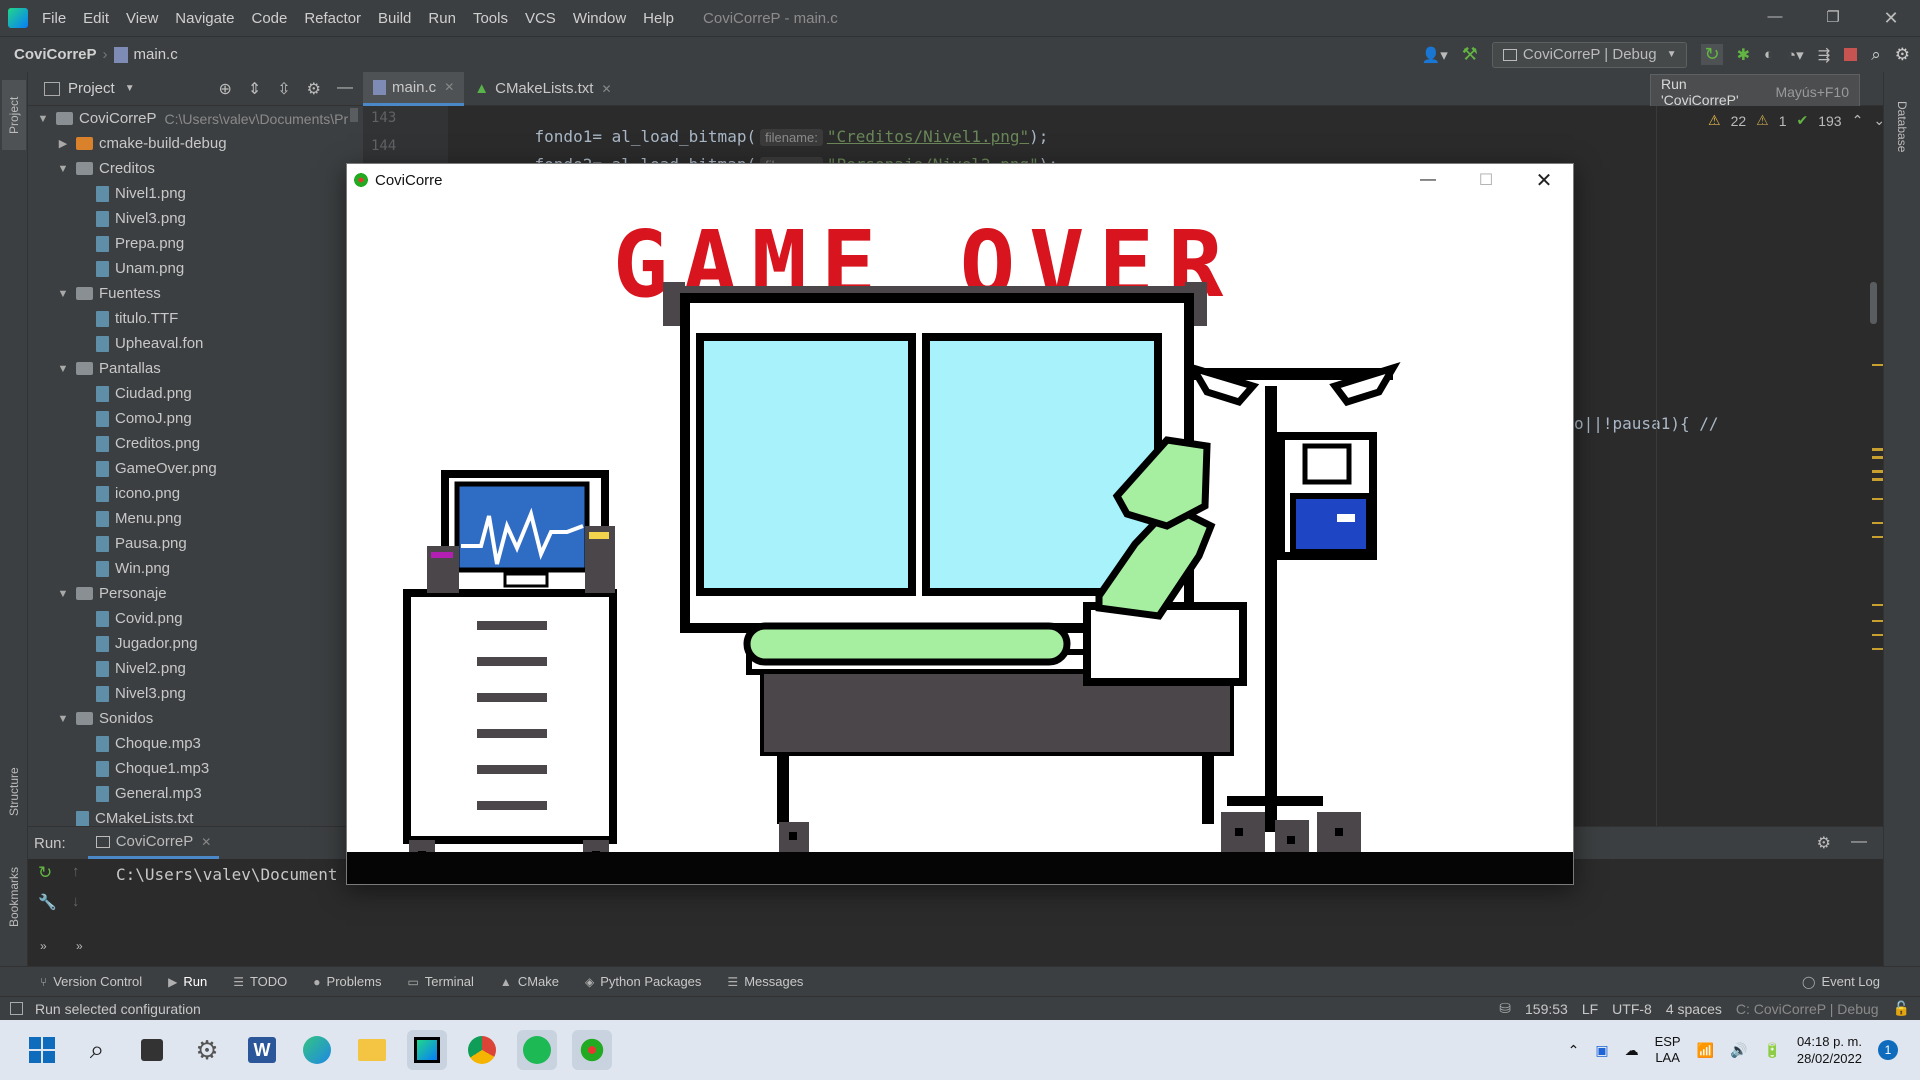  What do you see at coordinates (540, 18) in the screenshot?
I see `menu-item: VCS` at bounding box center [540, 18].